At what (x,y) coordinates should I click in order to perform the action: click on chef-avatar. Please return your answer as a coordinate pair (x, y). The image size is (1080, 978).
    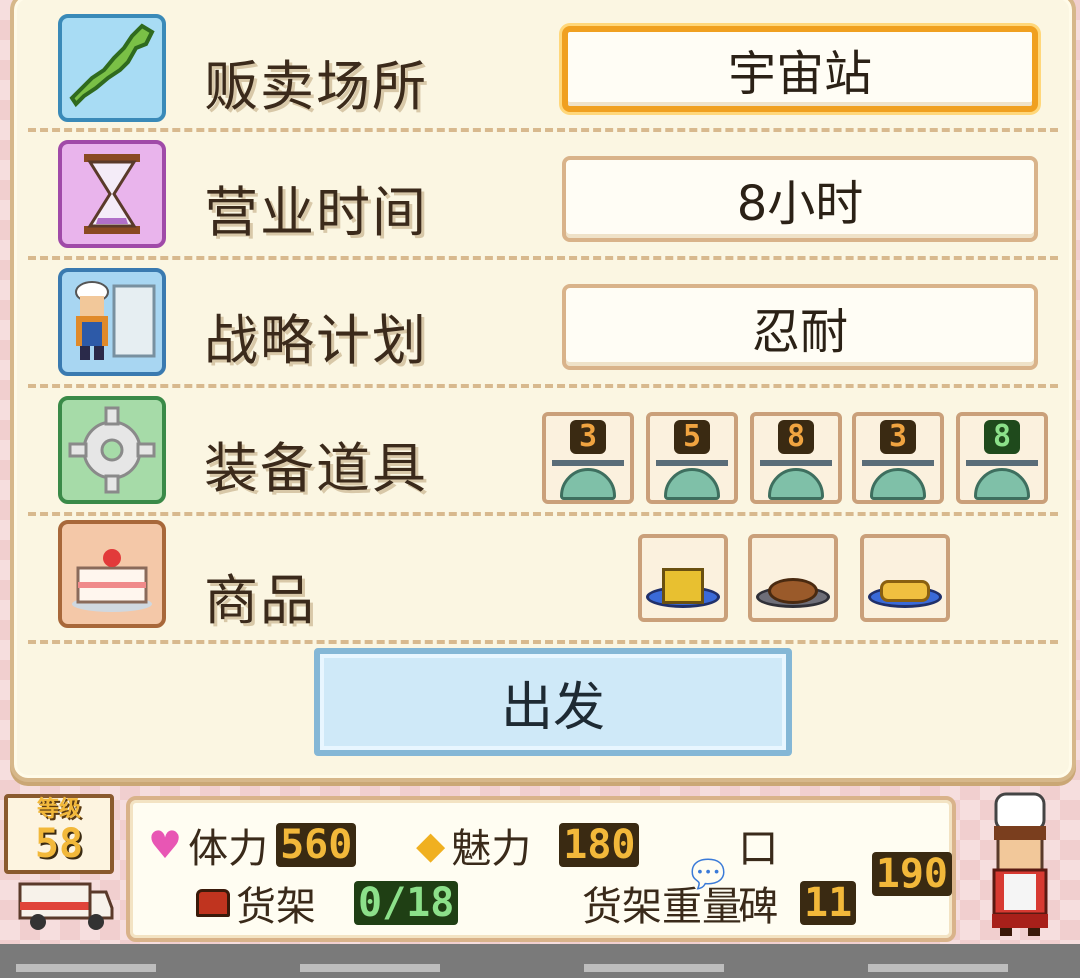
    Looking at the image, I should click on (1020, 864).